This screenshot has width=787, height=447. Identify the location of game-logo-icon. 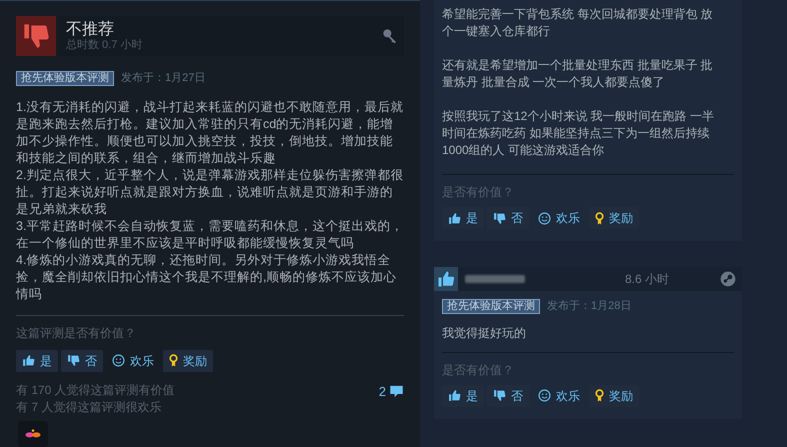
(33, 433).